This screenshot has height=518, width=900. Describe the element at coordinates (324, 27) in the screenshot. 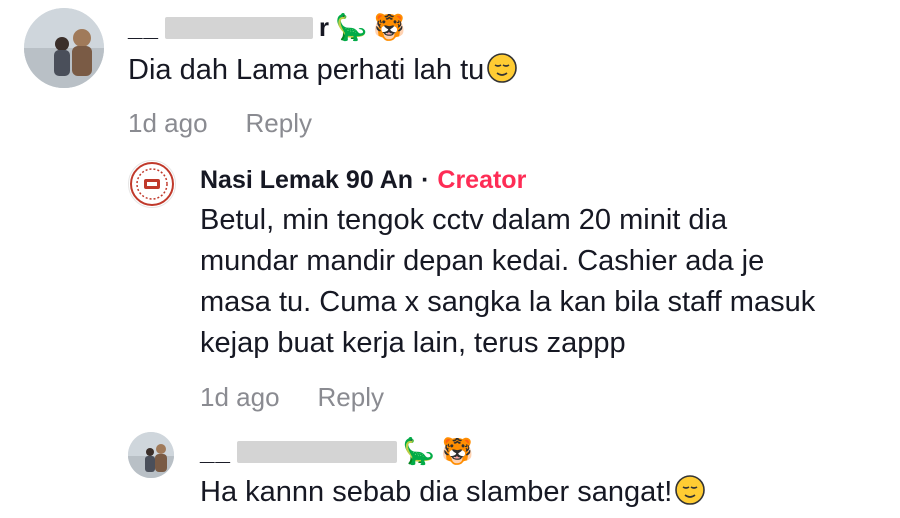

I see `username-suffix: r` at that location.